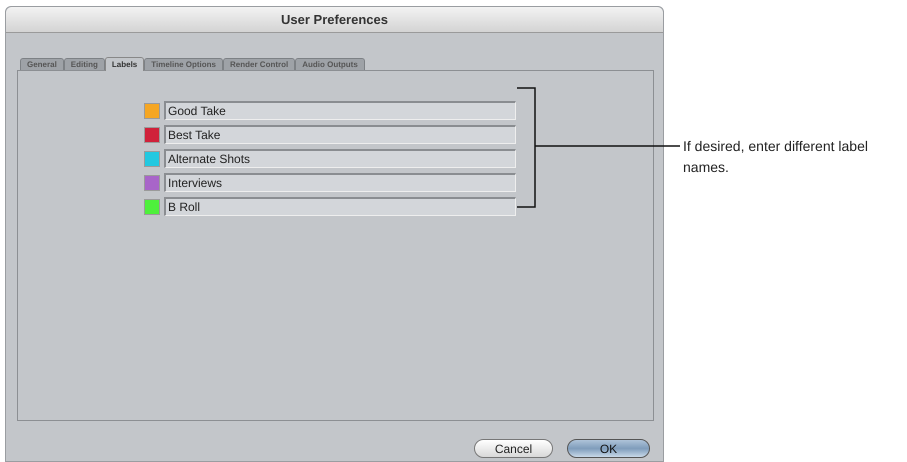 The width and height of the screenshot is (907, 462). I want to click on window-title: User Preferences, so click(334, 20).